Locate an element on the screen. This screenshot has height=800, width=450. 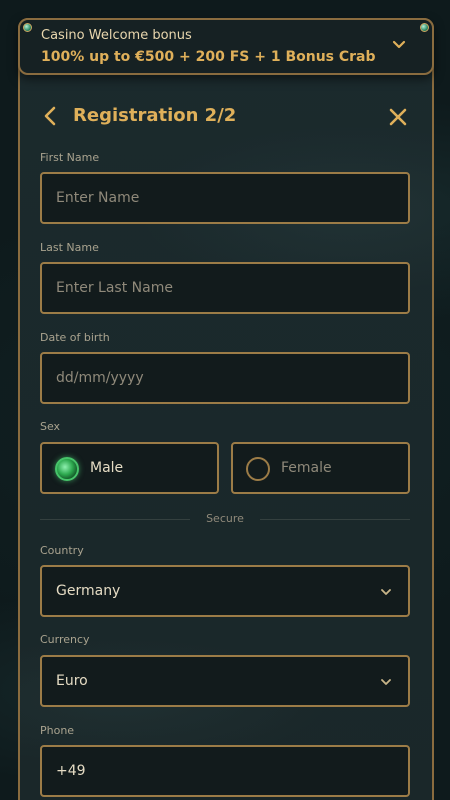
country-value: Germany is located at coordinates (88, 591).